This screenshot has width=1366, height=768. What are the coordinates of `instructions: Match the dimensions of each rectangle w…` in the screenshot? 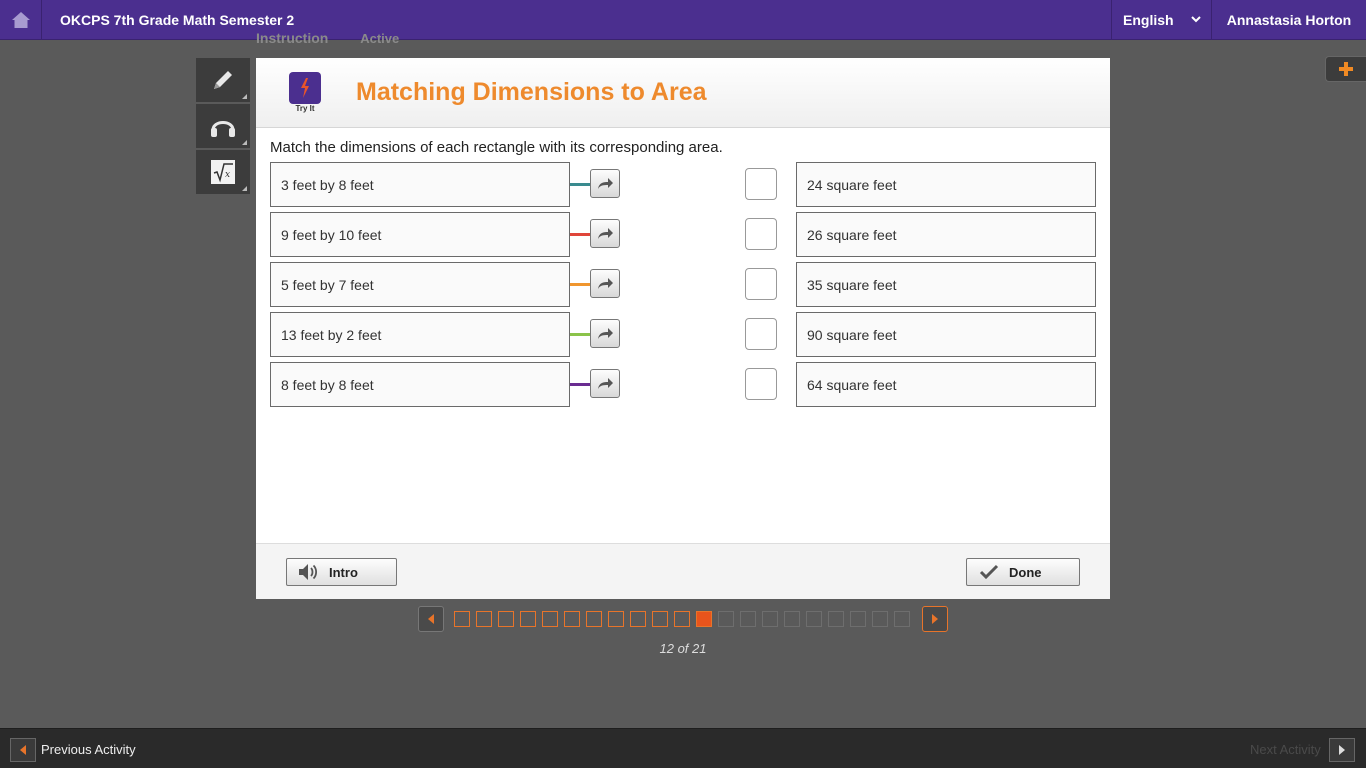 It's located at (496, 147).